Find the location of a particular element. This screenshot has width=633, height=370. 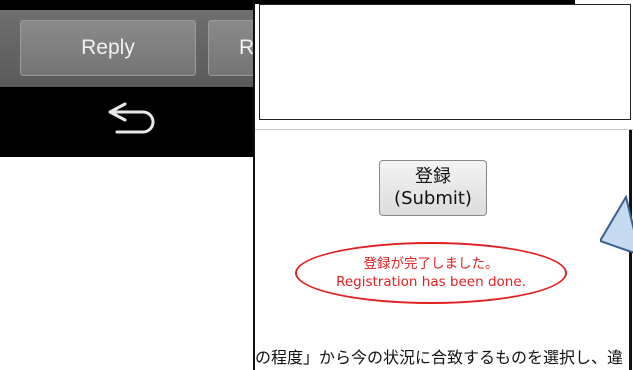

submit-button: 登録 (Submit) is located at coordinates (433, 188).